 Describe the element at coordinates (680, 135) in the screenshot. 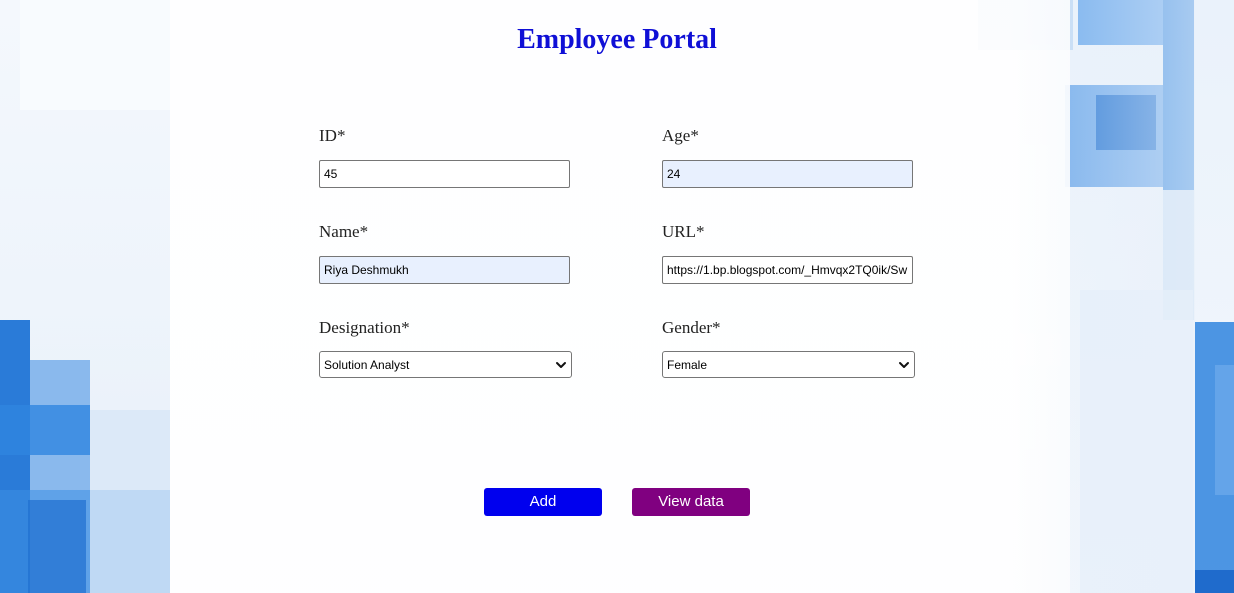

I see `age-label: Age*` at that location.